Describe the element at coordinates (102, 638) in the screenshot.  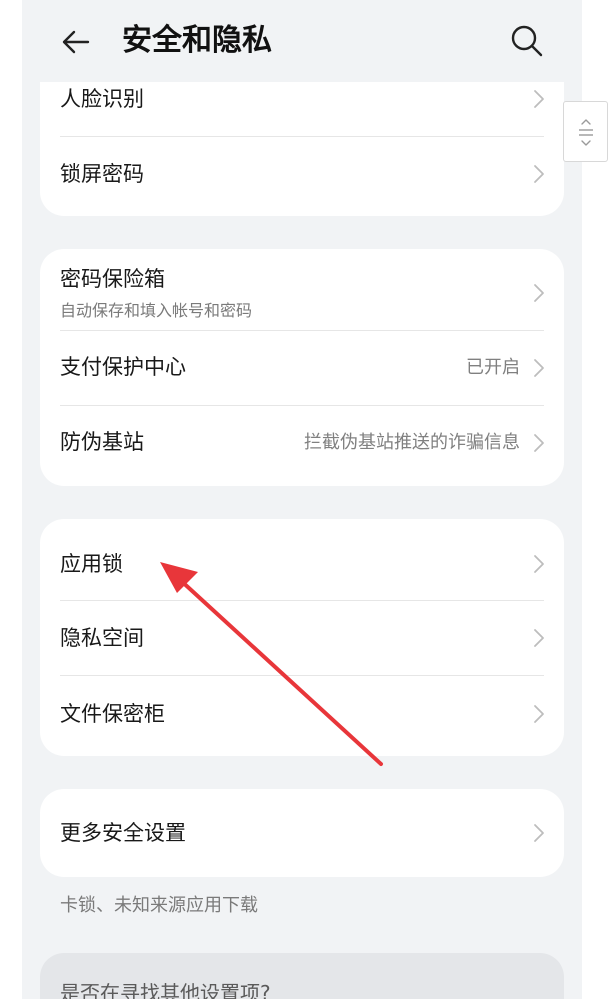
I see `row-title: 隐私空间` at that location.